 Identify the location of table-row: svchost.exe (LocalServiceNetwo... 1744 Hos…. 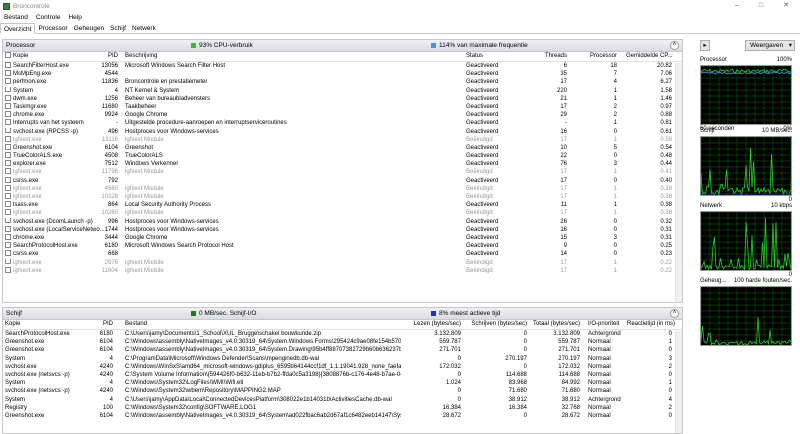
(342, 229).